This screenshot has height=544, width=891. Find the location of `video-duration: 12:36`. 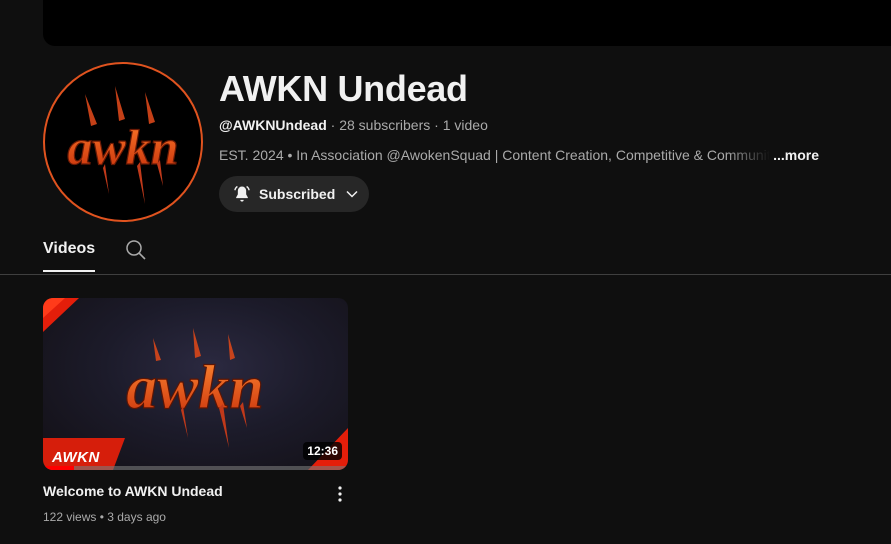

video-duration: 12:36 is located at coordinates (322, 451).